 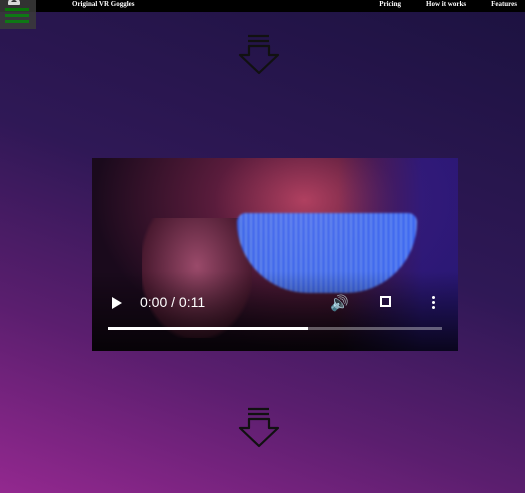 I want to click on play-icon, so click(x=117, y=303).